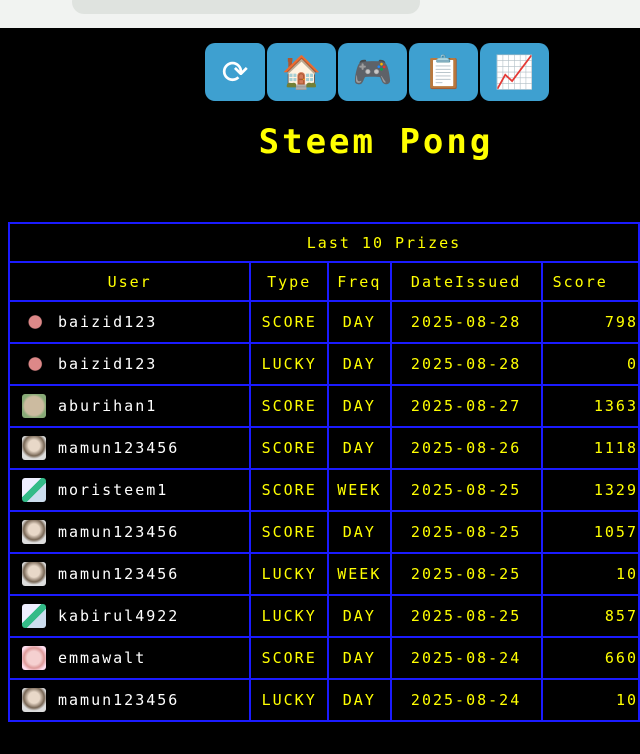 The height and width of the screenshot is (754, 640). What do you see at coordinates (590, 406) in the screenshot?
I see `score-cell: 1363` at bounding box center [590, 406].